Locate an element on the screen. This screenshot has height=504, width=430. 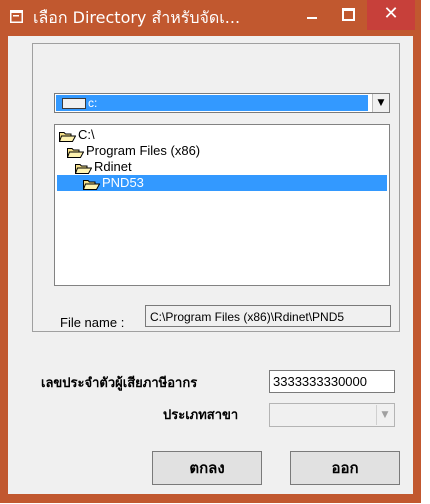
directory-item-root: C:\ is located at coordinates (76, 135).